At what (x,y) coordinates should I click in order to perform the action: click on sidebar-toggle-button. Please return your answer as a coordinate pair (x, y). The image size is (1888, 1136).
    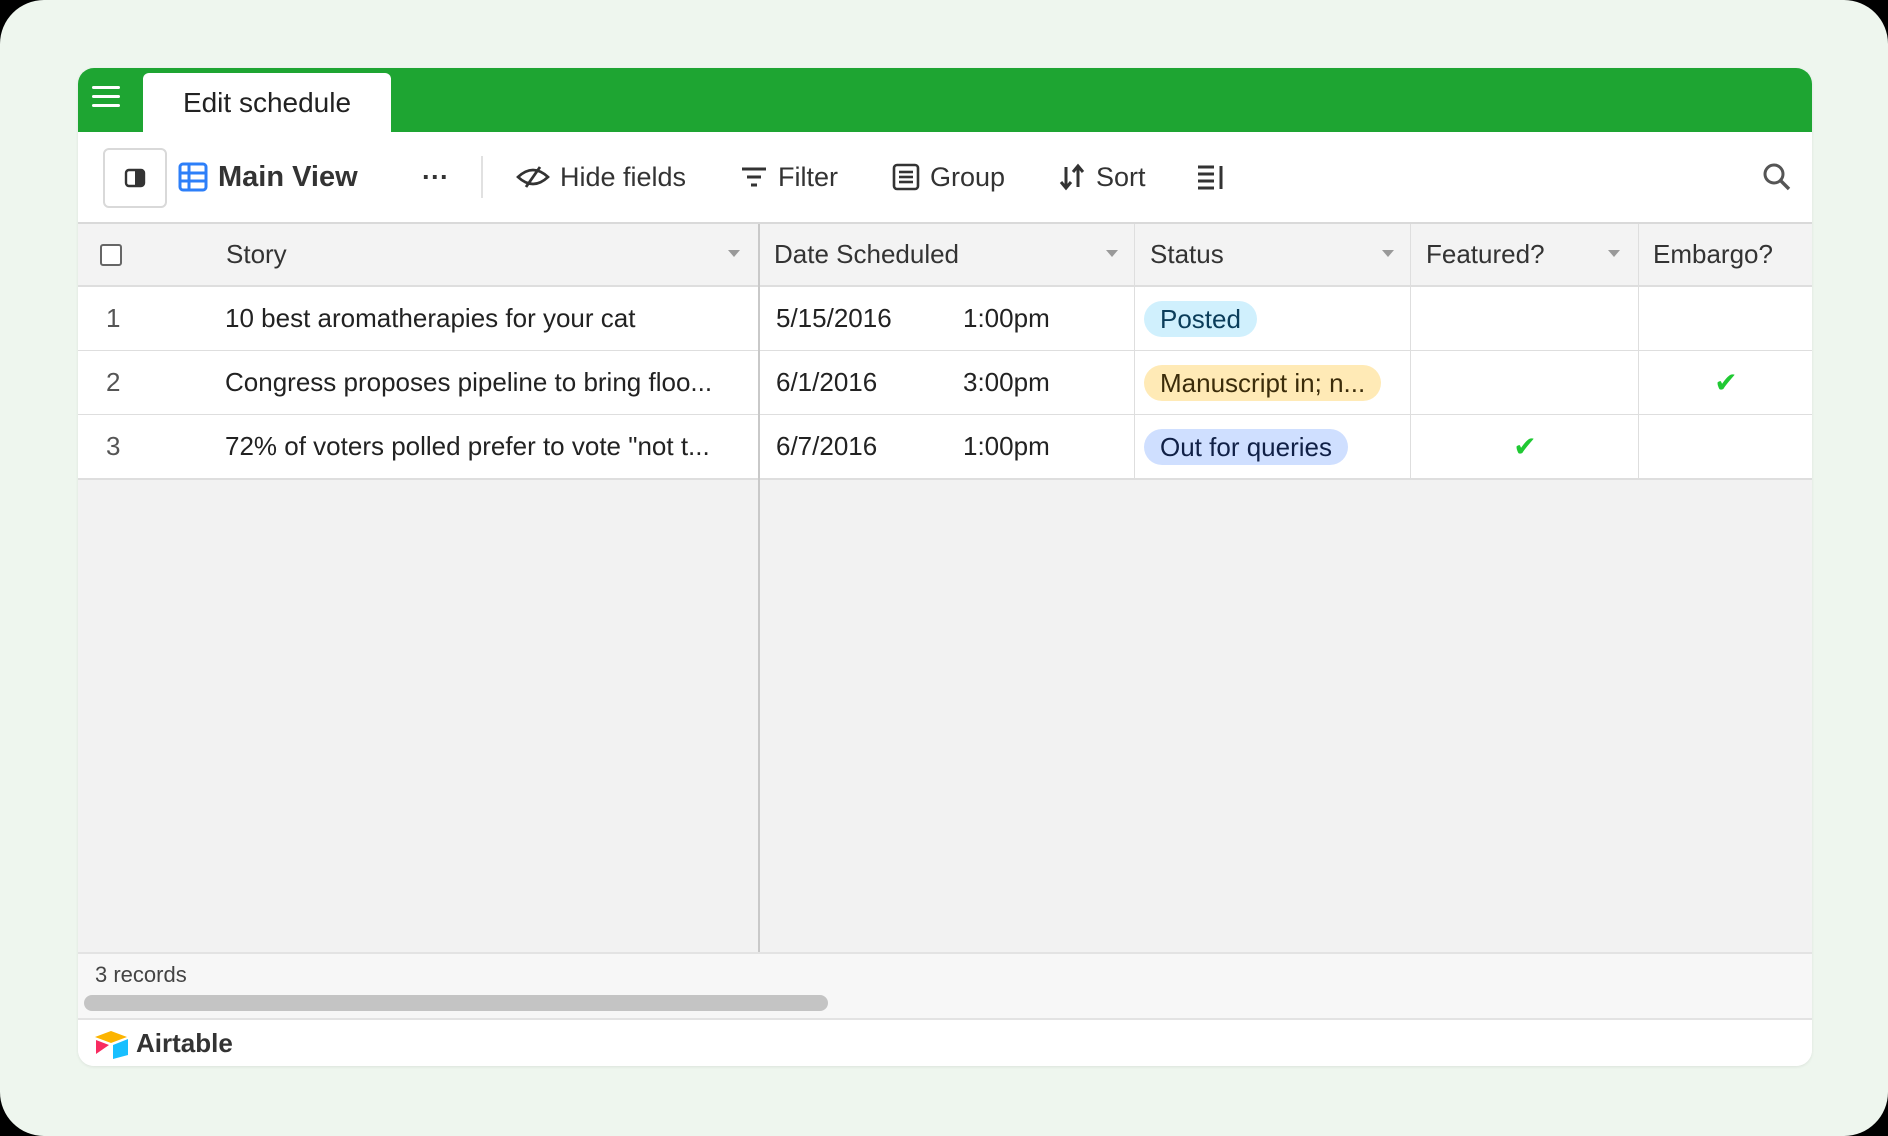
    Looking at the image, I should click on (135, 178).